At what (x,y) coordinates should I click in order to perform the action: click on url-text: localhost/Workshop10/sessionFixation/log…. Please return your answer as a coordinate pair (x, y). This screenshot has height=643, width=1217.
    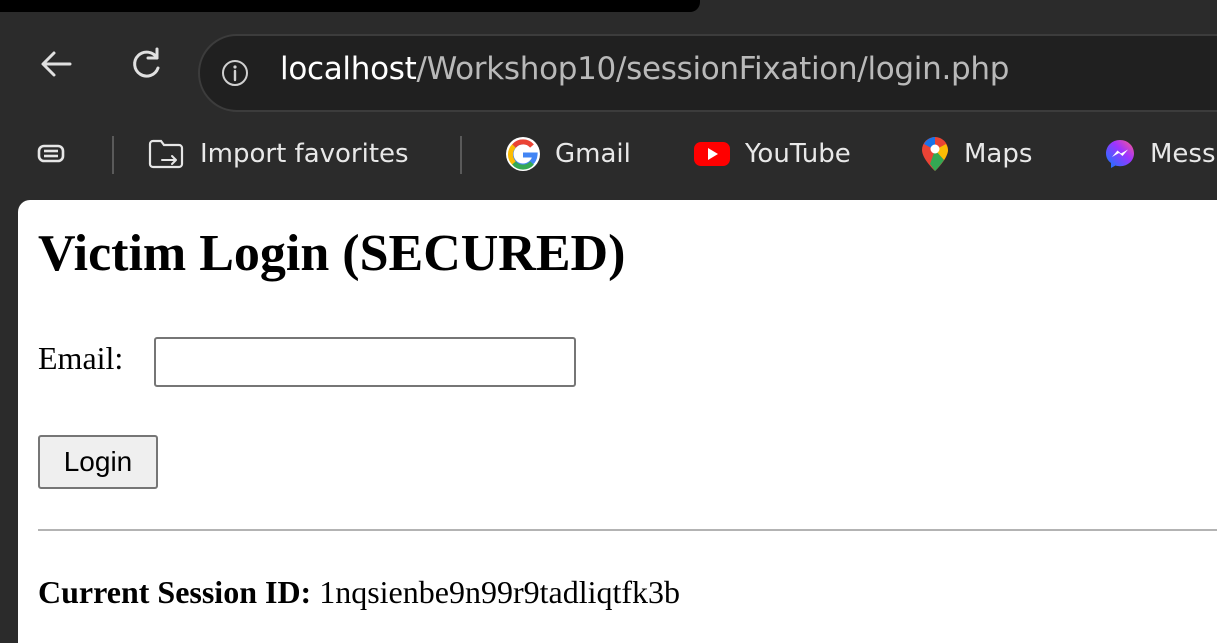
    Looking at the image, I should click on (644, 69).